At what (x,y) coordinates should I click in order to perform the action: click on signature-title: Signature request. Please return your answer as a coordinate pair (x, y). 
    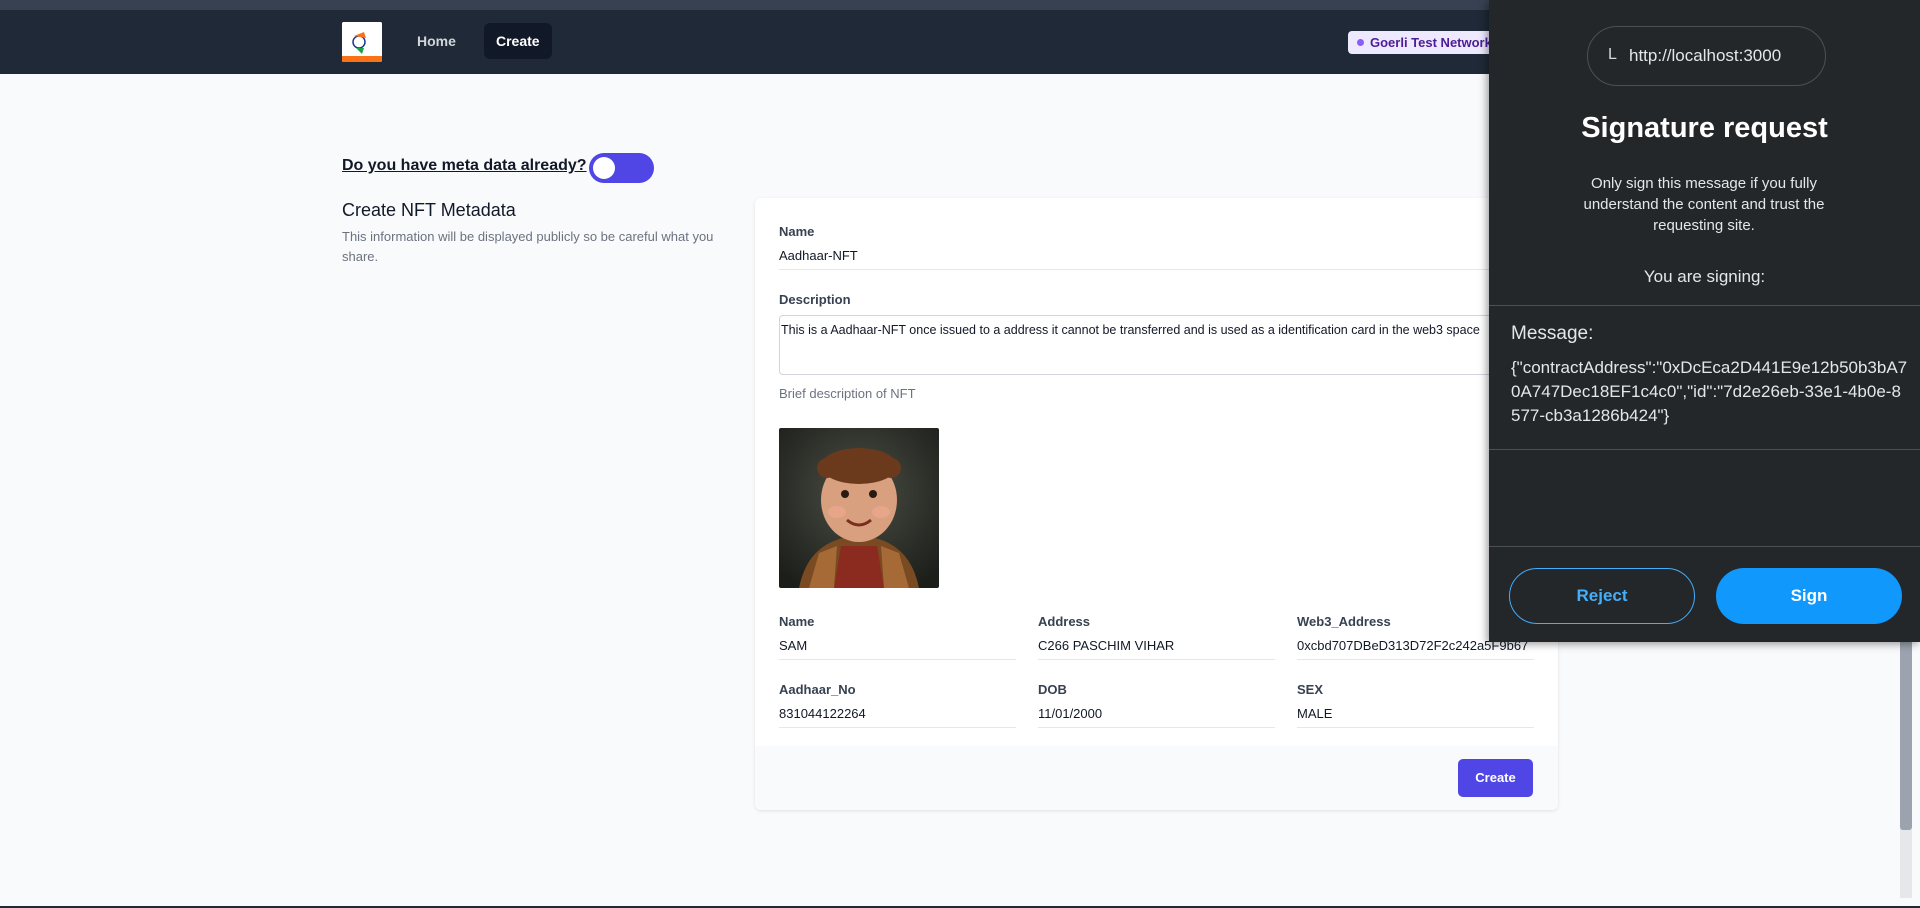
    Looking at the image, I should click on (1704, 128).